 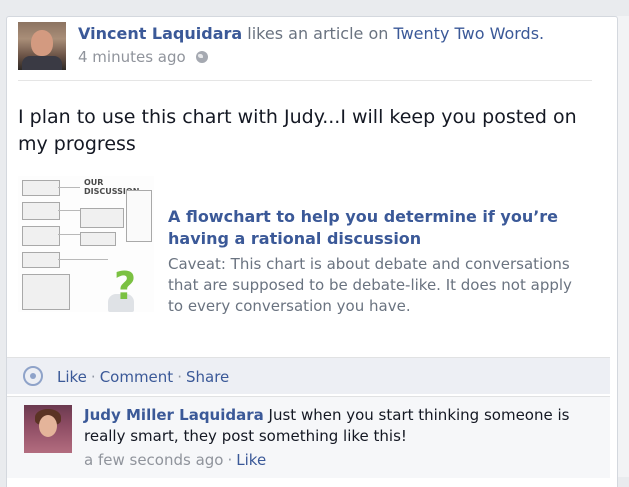 I want to click on action-links: Like · Comment · Share, so click(x=126, y=376).